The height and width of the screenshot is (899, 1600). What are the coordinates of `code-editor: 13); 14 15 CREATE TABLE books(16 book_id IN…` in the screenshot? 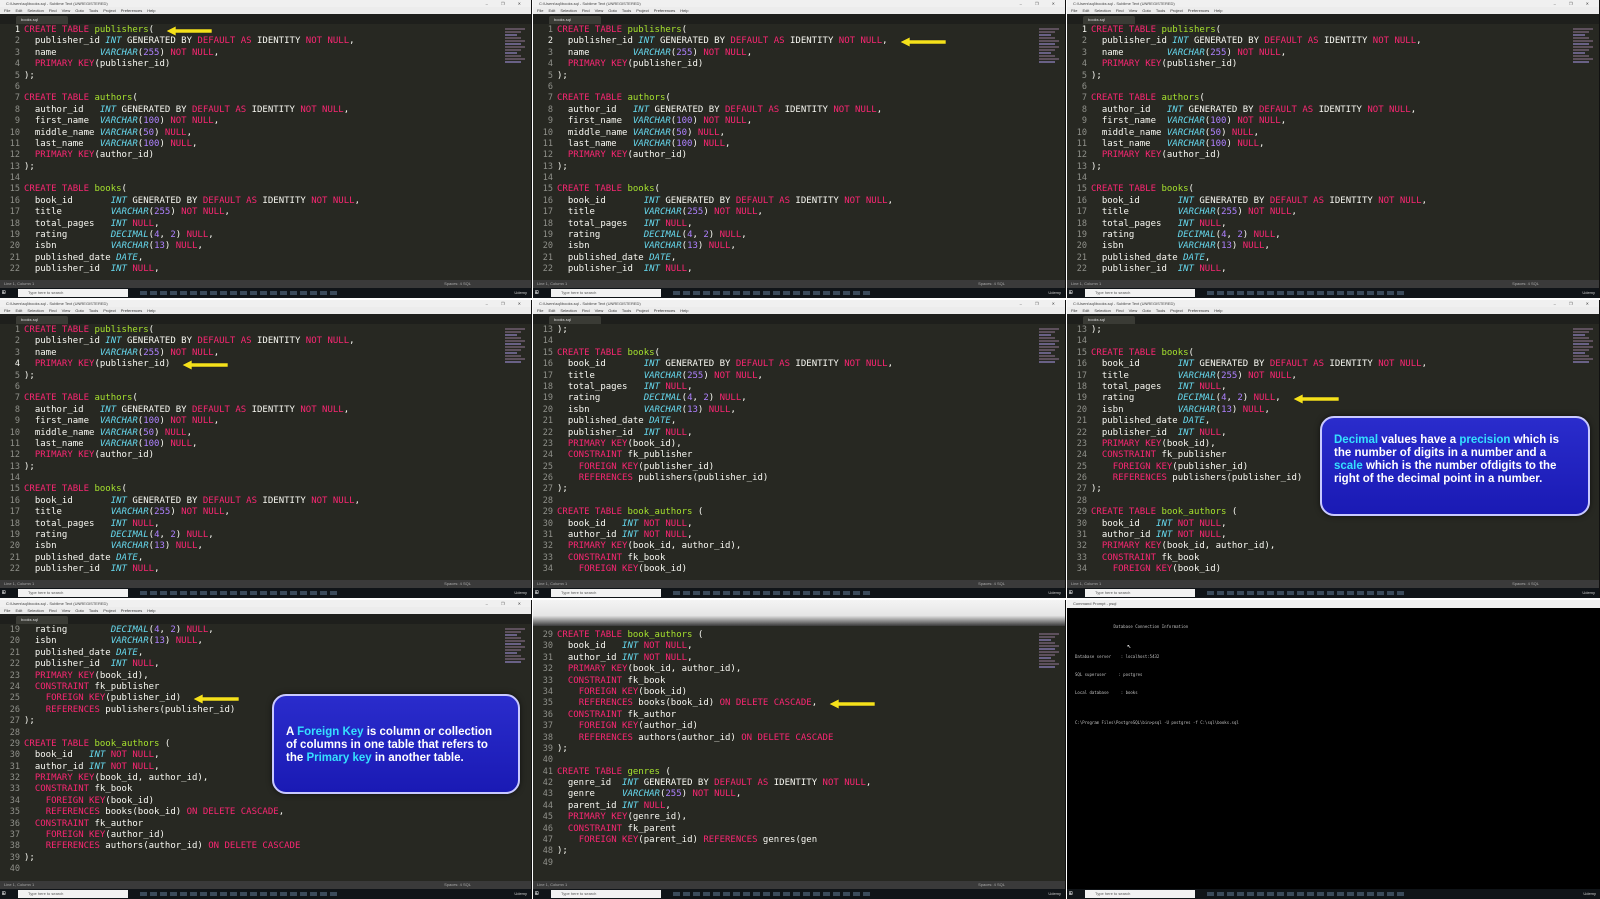 It's located at (799, 452).